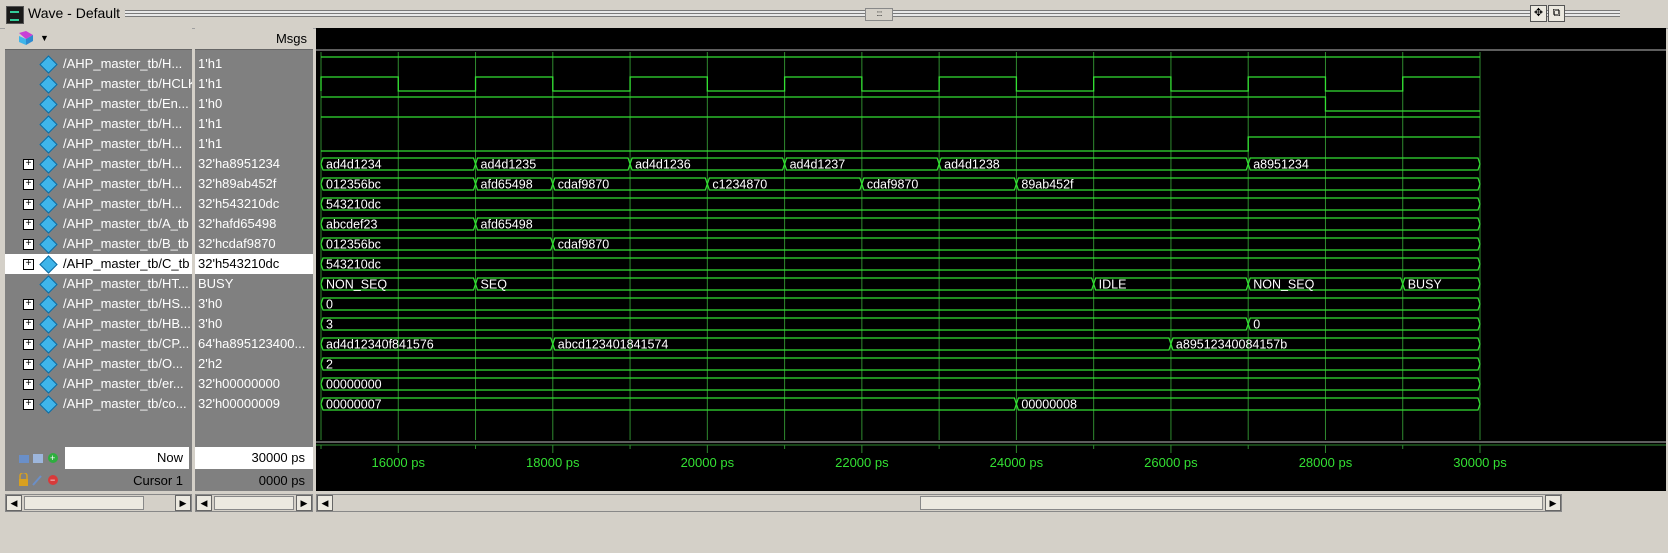 The image size is (1668, 553). Describe the element at coordinates (663, 165) in the screenshot. I see `bus-value-label: ad4d1236` at that location.